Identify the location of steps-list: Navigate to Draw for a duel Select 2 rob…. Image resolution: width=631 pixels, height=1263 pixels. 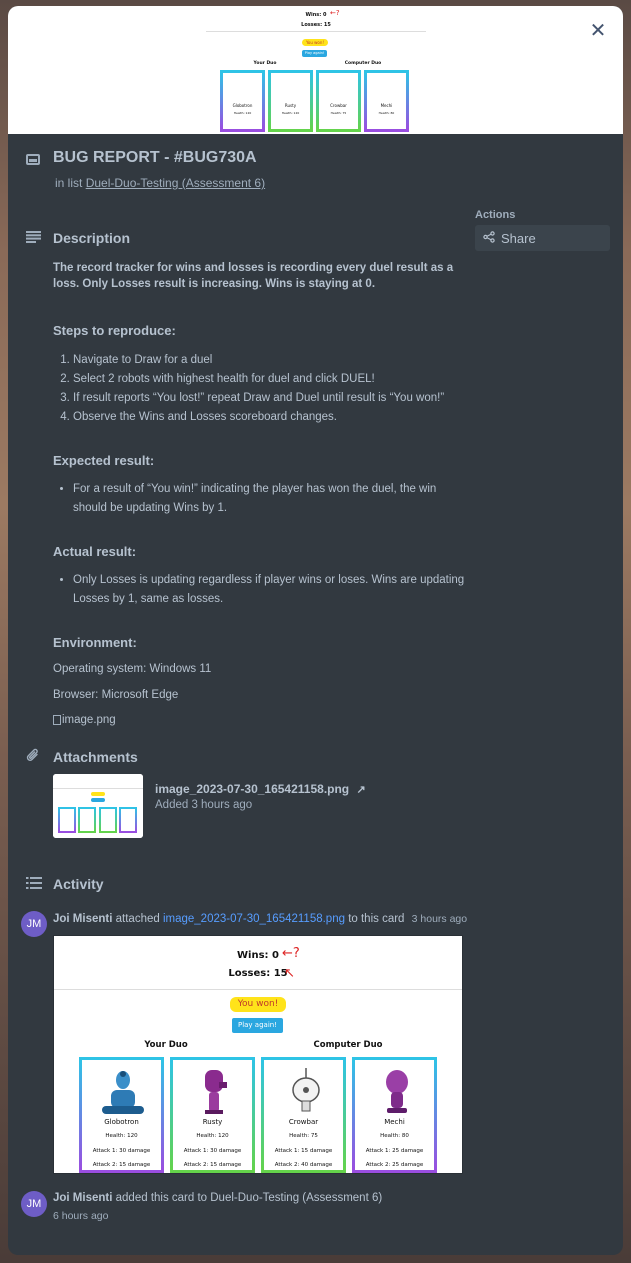
(260, 389).